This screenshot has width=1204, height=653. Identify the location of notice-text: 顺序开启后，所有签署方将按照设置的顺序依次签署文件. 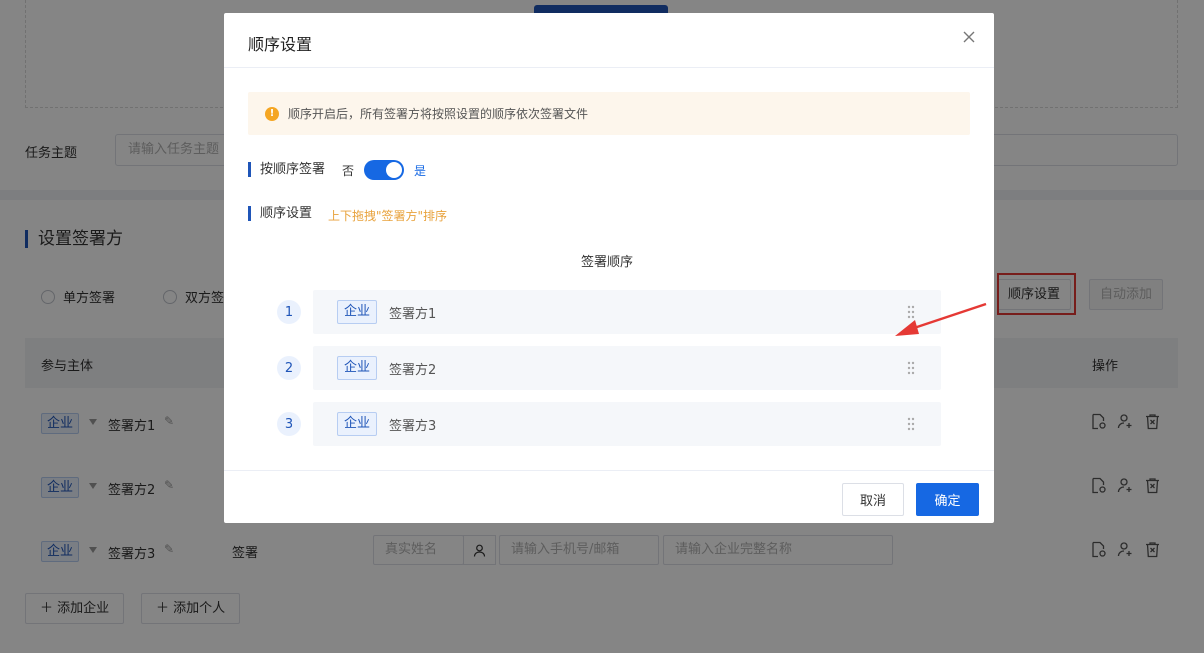
(438, 114).